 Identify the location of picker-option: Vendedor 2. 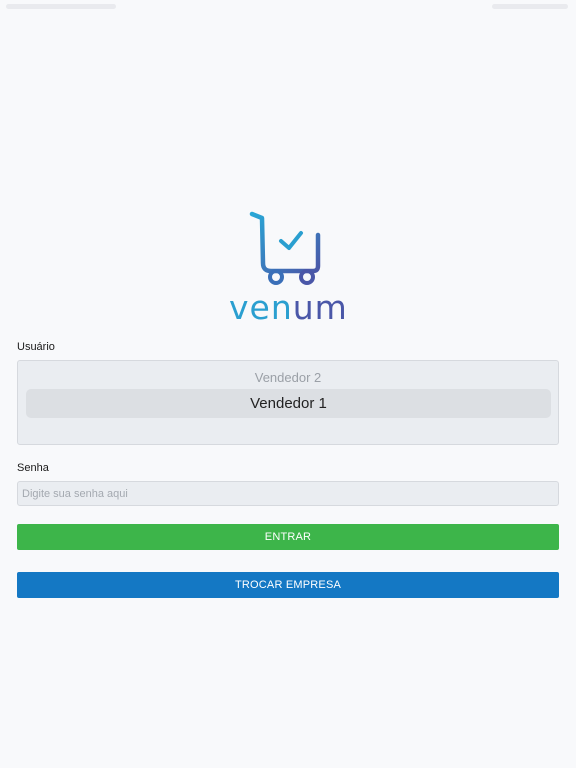
(288, 377).